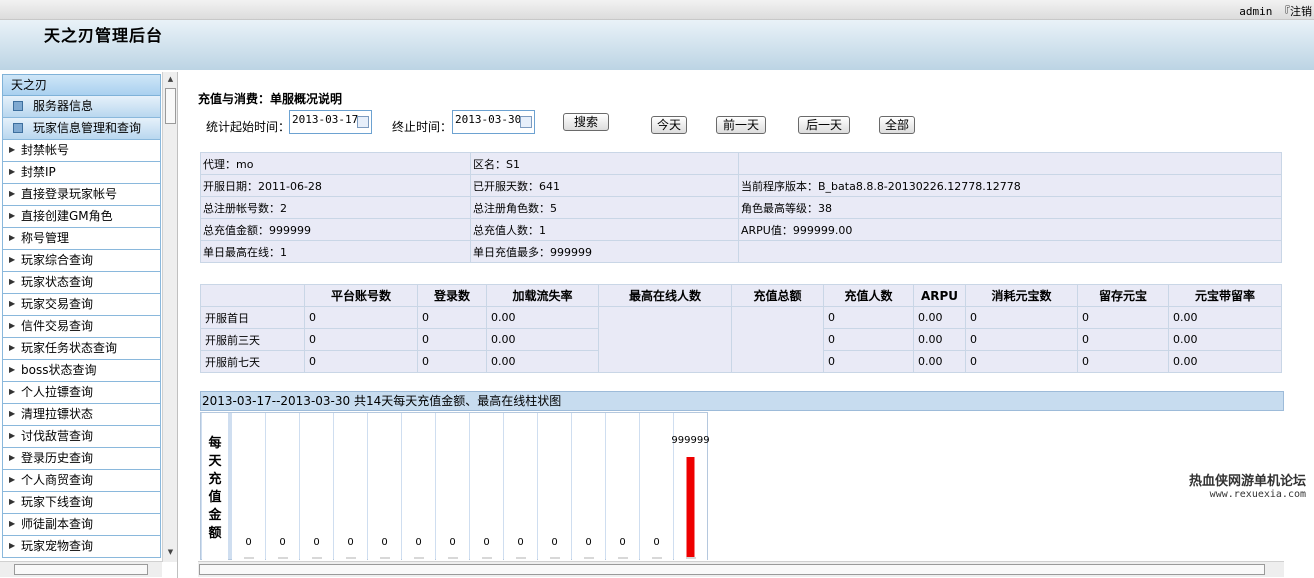 This screenshot has width=1314, height=578. What do you see at coordinates (488, 119) in the screenshot?
I see `end-date-value: 2013-03-30` at bounding box center [488, 119].